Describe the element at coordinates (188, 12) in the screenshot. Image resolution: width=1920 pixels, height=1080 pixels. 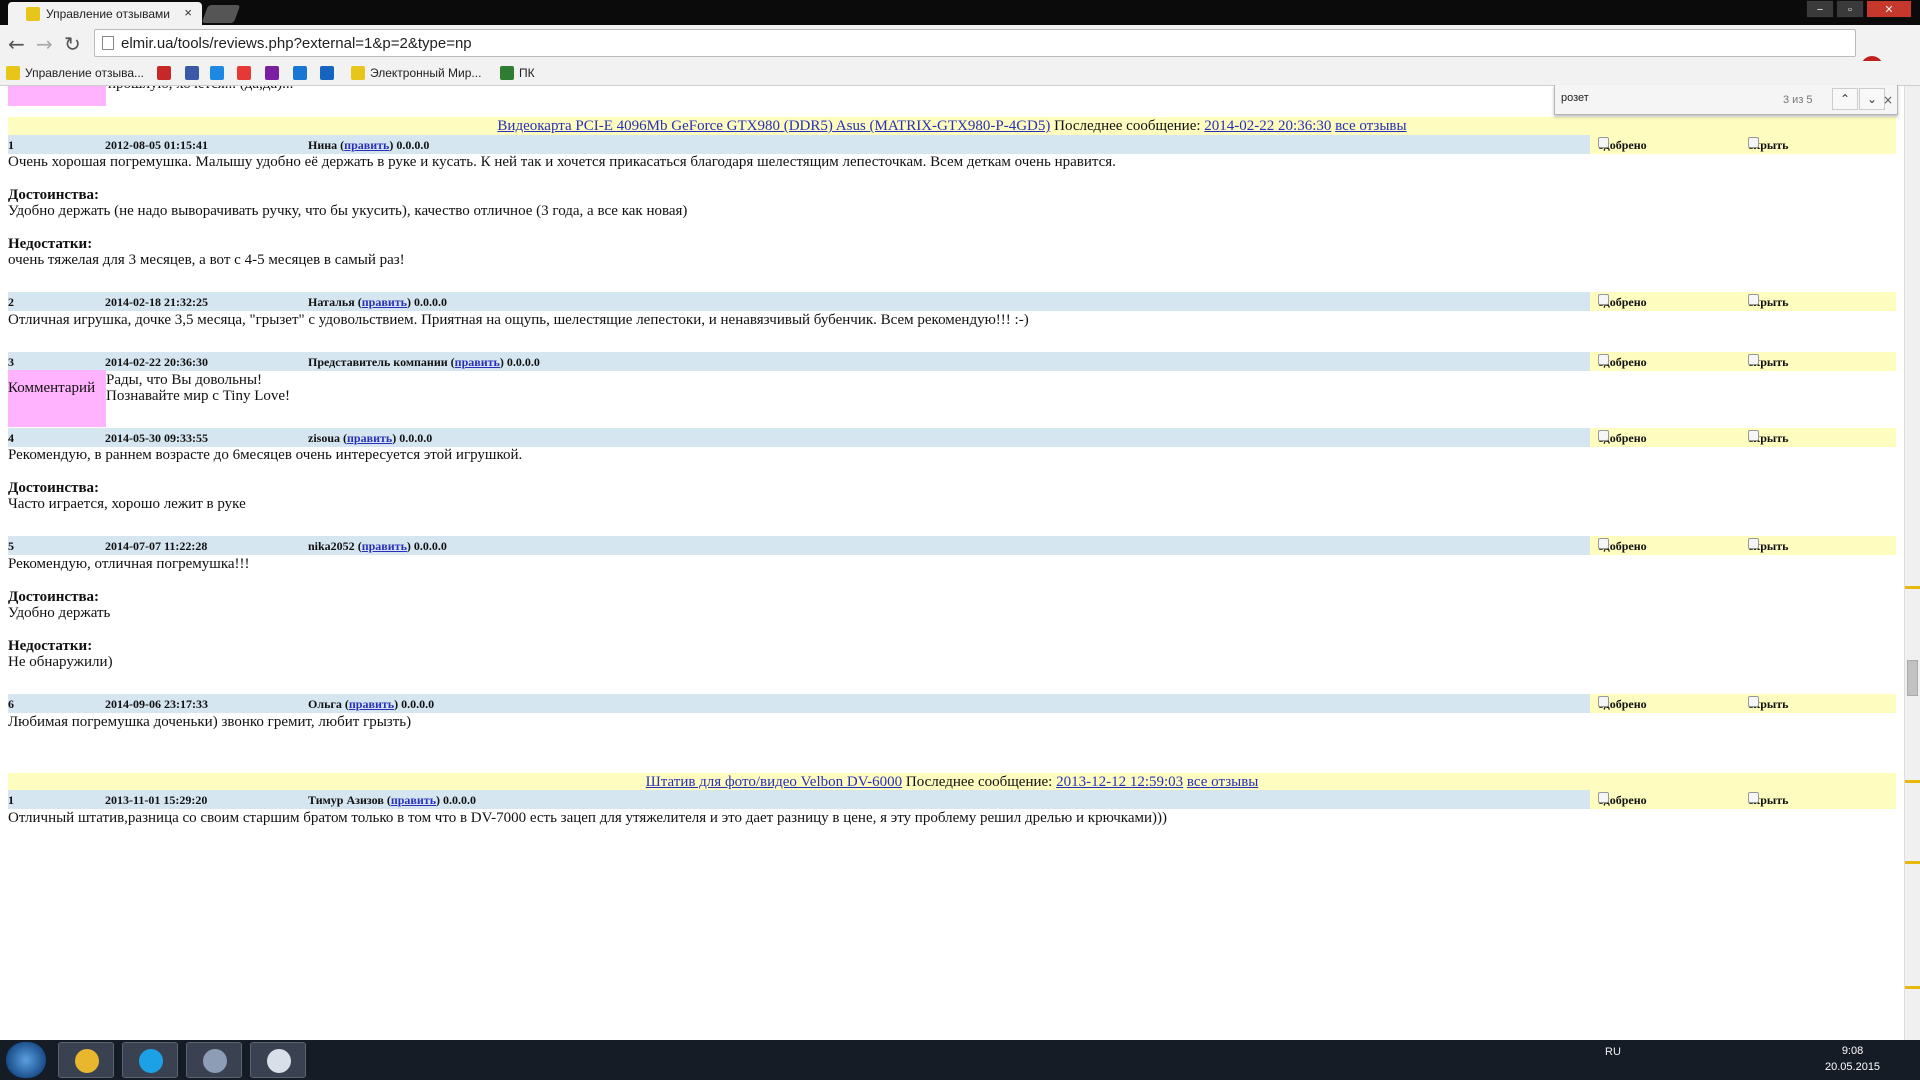
I see `tab-close-icon: ×` at that location.